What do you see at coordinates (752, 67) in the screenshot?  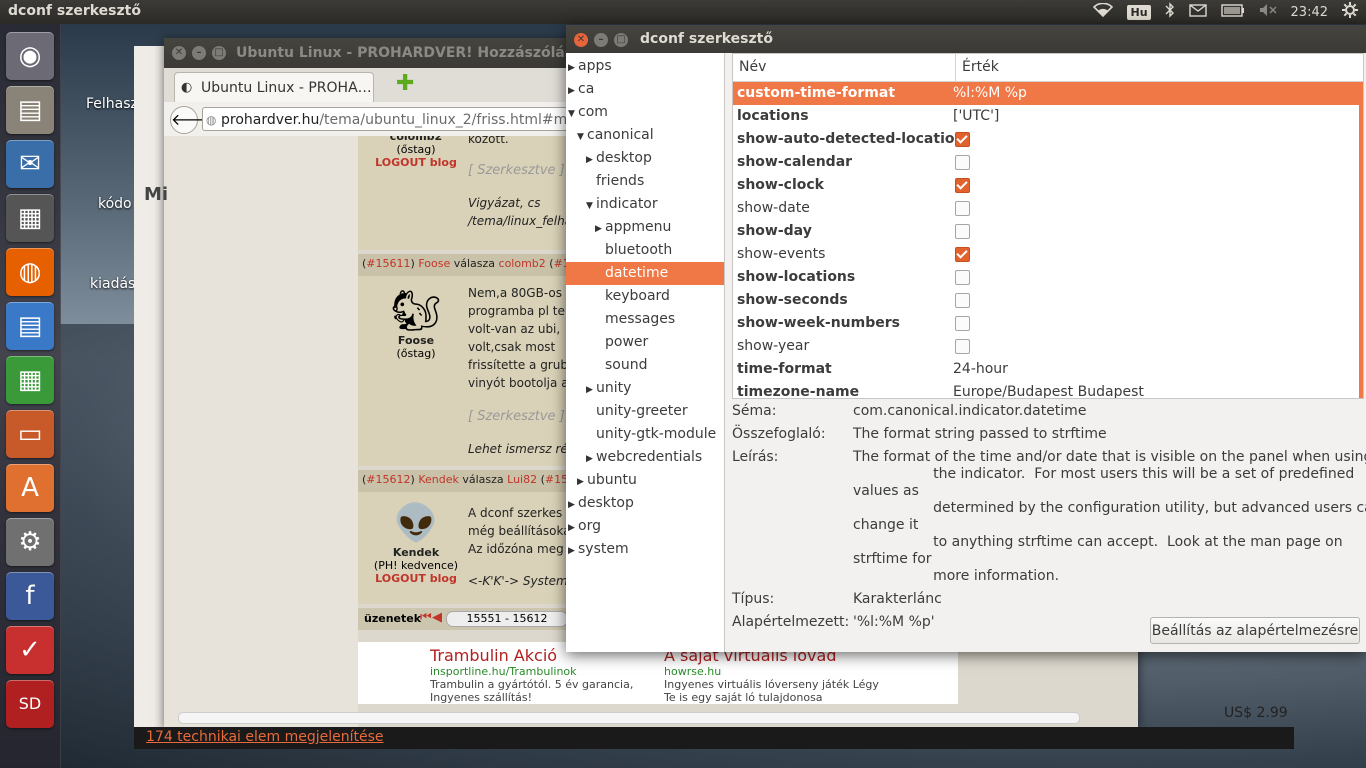 I see `column-header-name: Név` at bounding box center [752, 67].